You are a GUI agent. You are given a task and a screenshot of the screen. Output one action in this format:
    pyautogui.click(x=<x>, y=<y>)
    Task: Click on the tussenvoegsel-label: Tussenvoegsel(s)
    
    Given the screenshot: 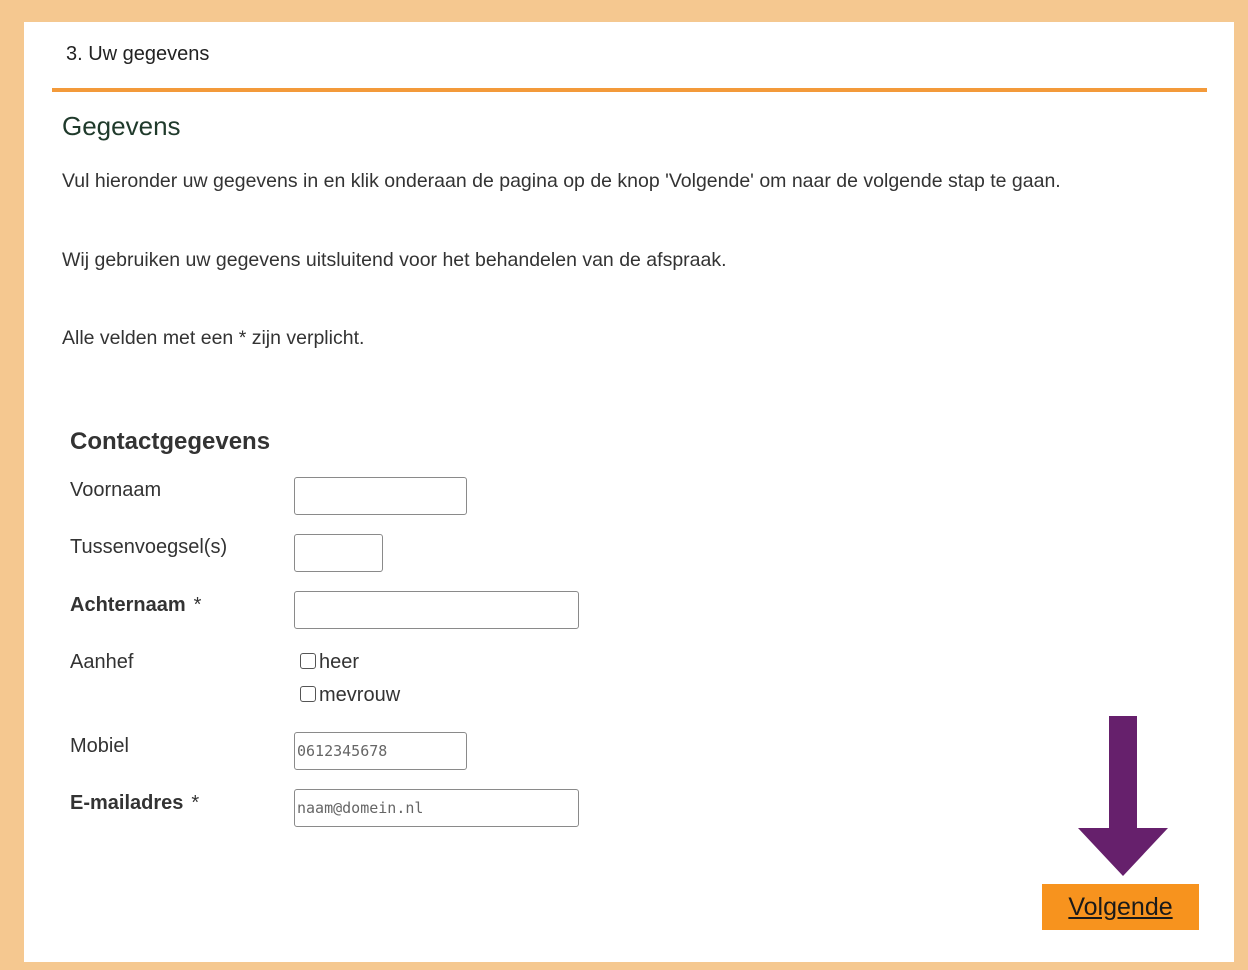 What is the action you would take?
    pyautogui.click(x=149, y=547)
    